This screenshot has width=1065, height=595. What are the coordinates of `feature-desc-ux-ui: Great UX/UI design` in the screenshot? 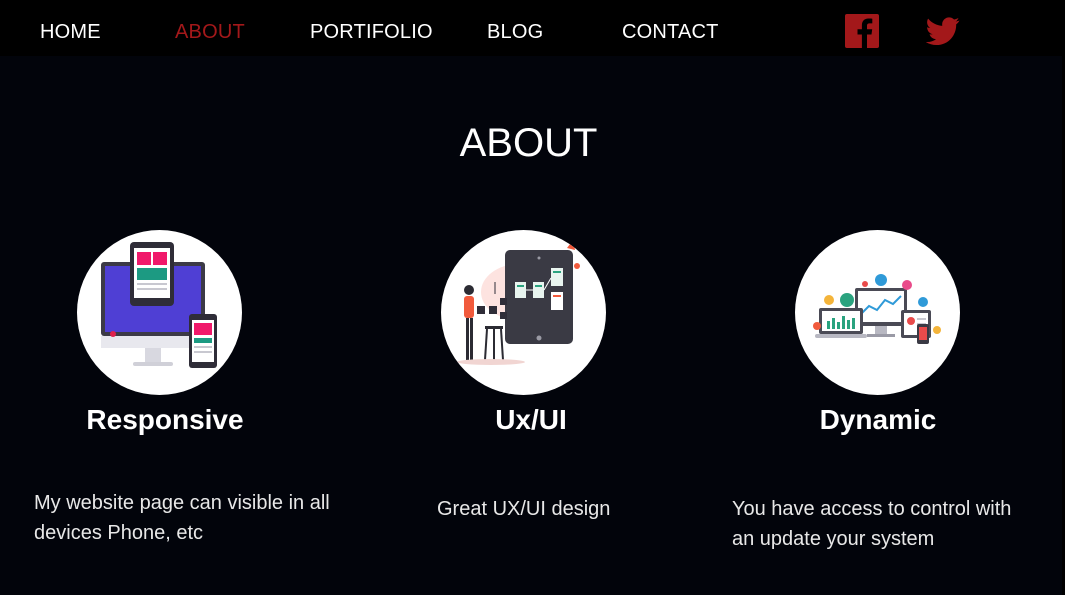 It's located at (524, 509).